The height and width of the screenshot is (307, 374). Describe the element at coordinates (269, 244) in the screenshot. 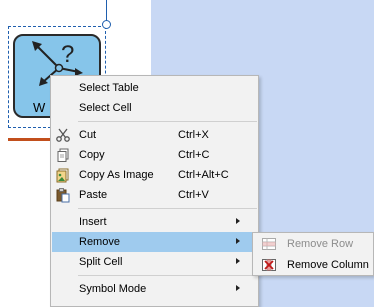

I see `remove-row-icon` at that location.